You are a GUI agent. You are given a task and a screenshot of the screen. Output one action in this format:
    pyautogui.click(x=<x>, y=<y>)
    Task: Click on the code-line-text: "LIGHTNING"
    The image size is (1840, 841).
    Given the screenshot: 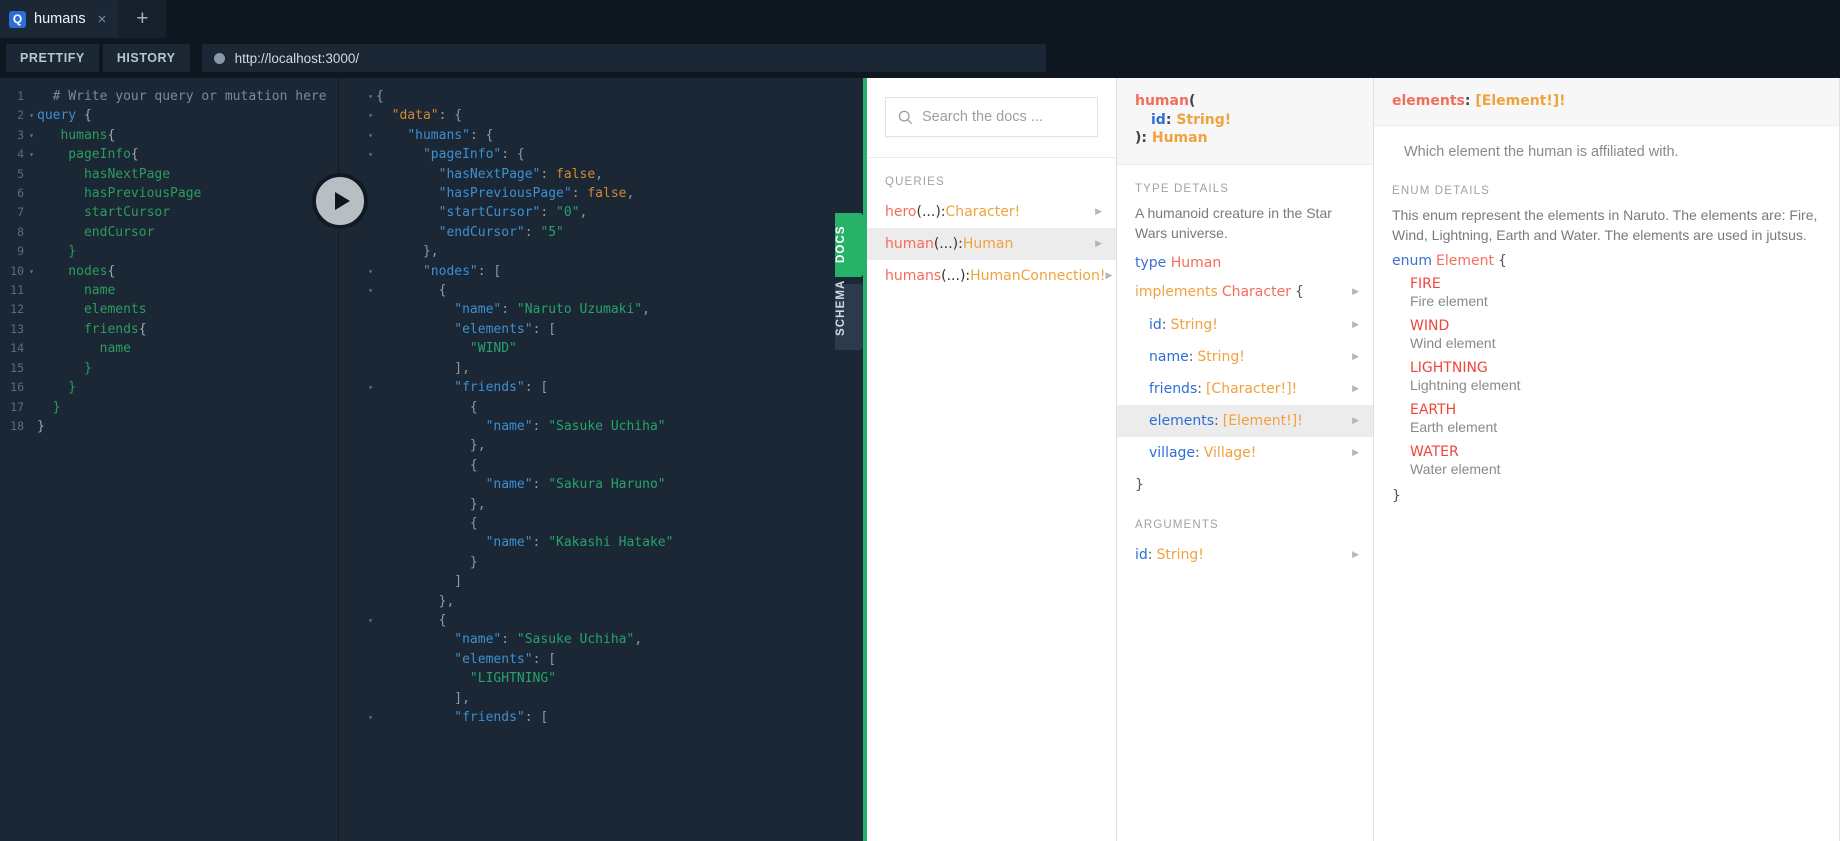 What is the action you would take?
    pyautogui.click(x=619, y=678)
    